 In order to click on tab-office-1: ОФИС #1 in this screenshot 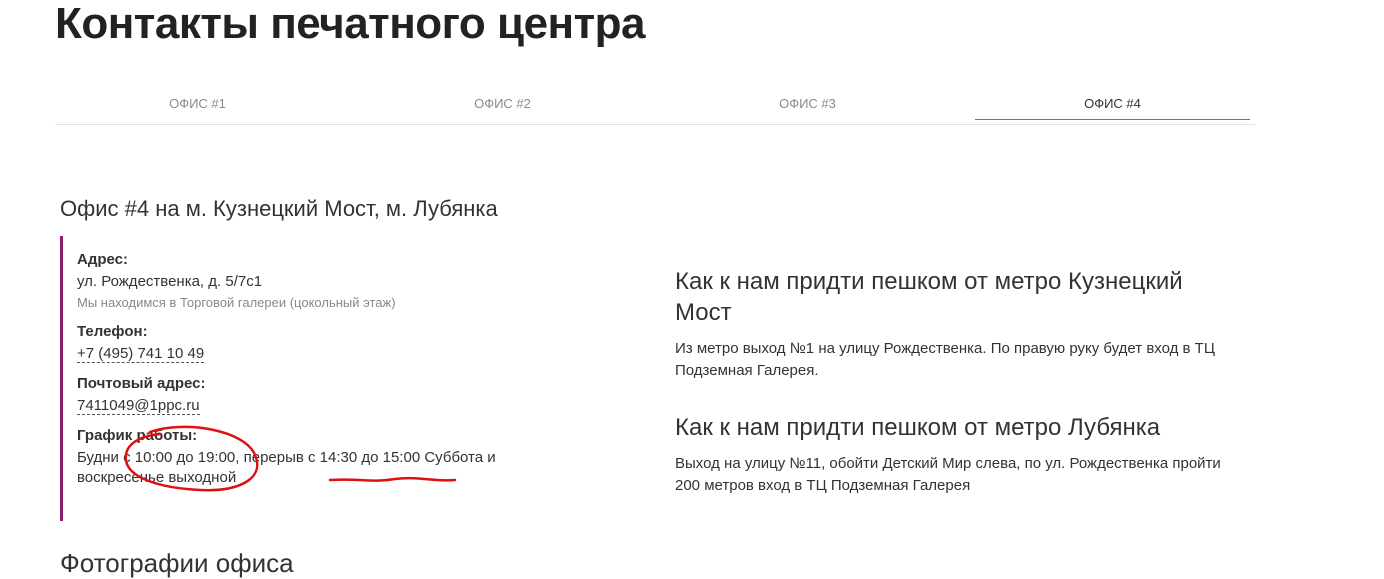, I will do `click(197, 103)`.